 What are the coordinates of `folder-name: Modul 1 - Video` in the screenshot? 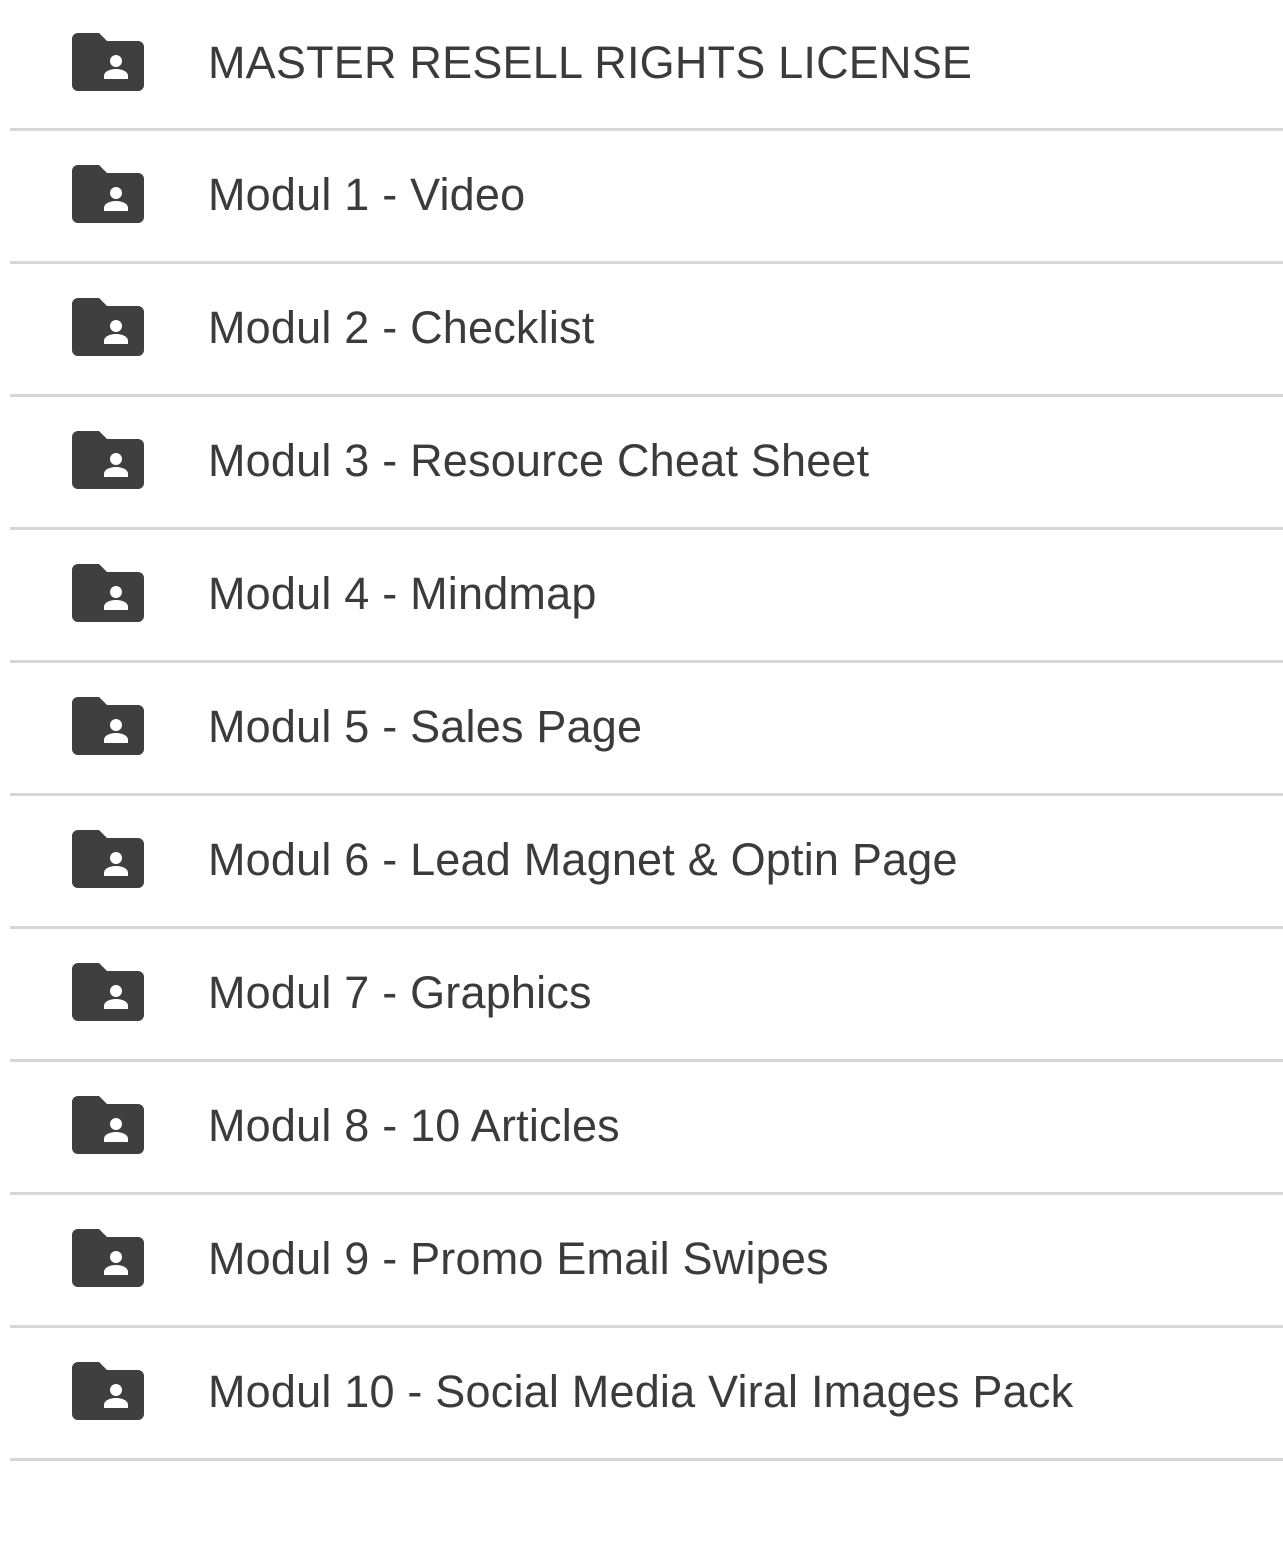 It's located at (367, 194).